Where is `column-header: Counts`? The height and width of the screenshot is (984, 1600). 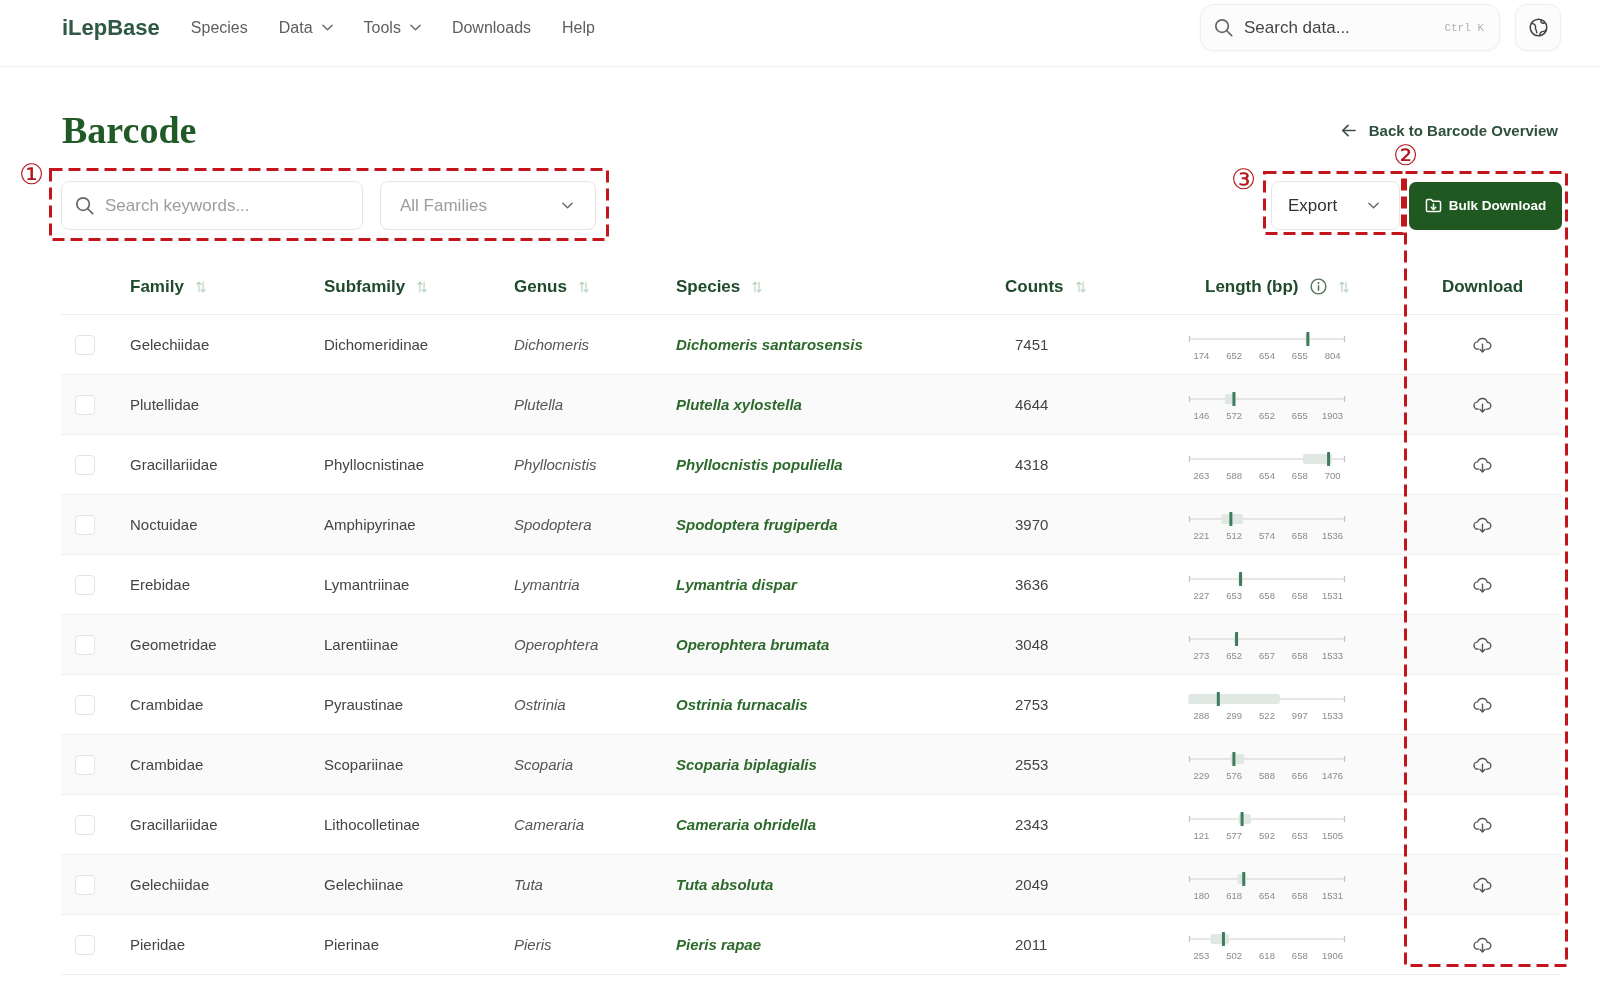 column-header: Counts is located at coordinates (1034, 286).